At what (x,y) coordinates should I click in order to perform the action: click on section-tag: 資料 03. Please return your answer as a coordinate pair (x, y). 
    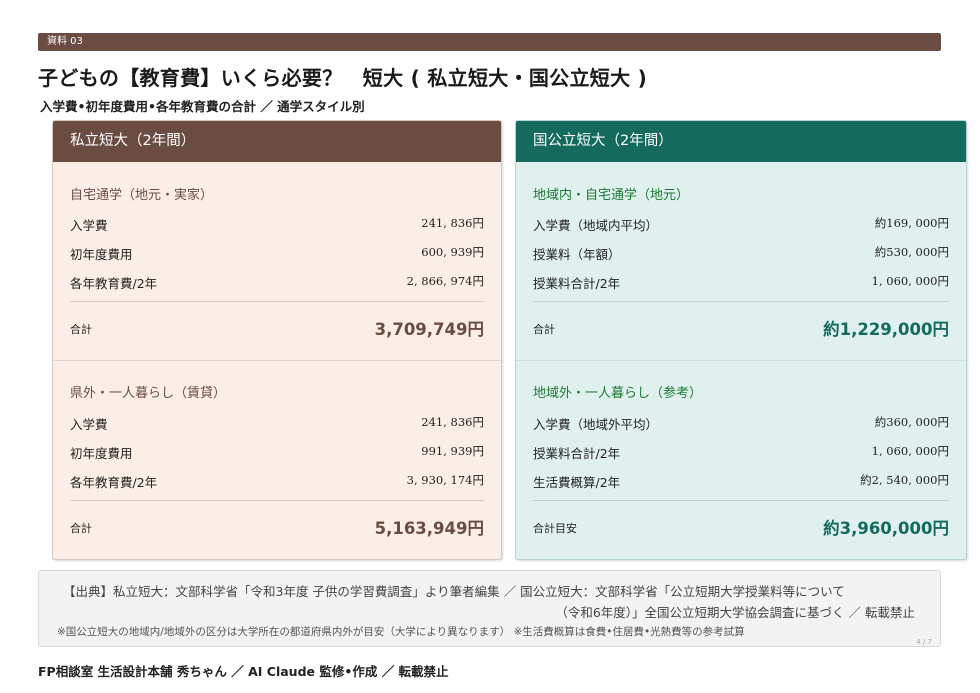
    Looking at the image, I should click on (65, 41).